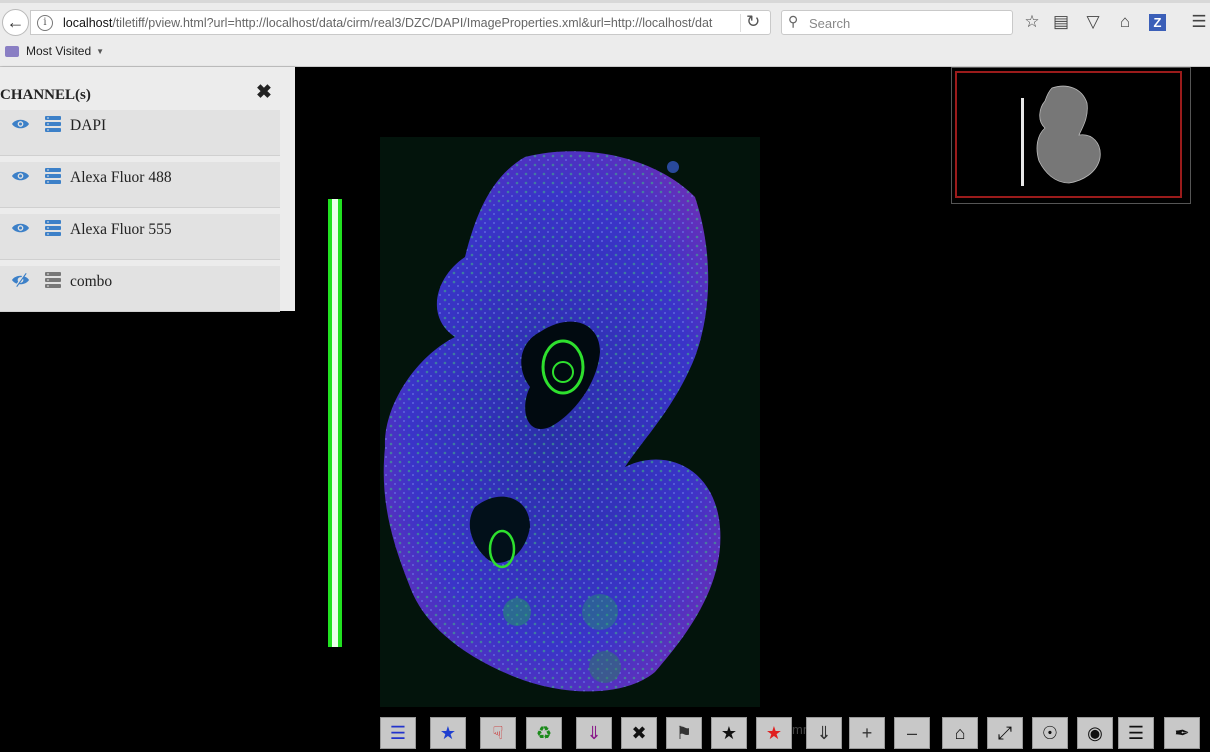  I want to click on star-red-icon: ★, so click(774, 732).